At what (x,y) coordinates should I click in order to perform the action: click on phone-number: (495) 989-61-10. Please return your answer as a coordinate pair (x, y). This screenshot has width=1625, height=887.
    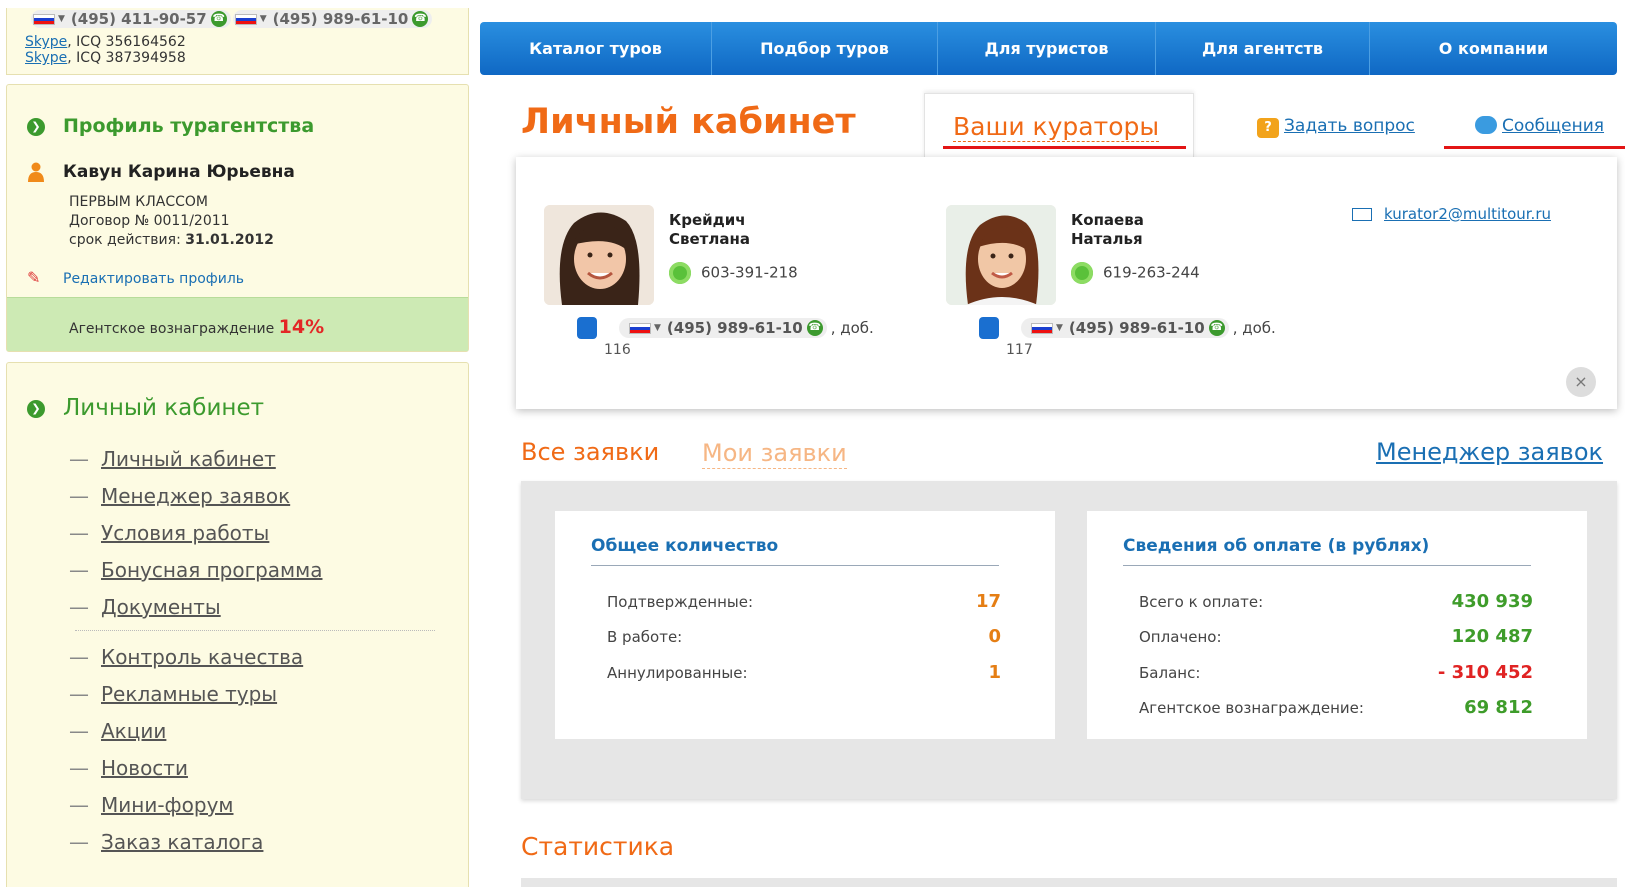
    Looking at the image, I should click on (340, 19).